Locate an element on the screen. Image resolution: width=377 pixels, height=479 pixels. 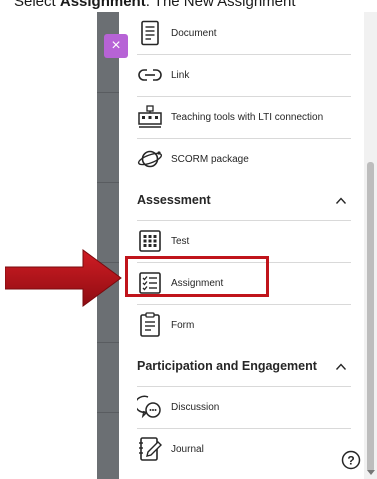
teaching-tools-icon is located at coordinates (150, 117).